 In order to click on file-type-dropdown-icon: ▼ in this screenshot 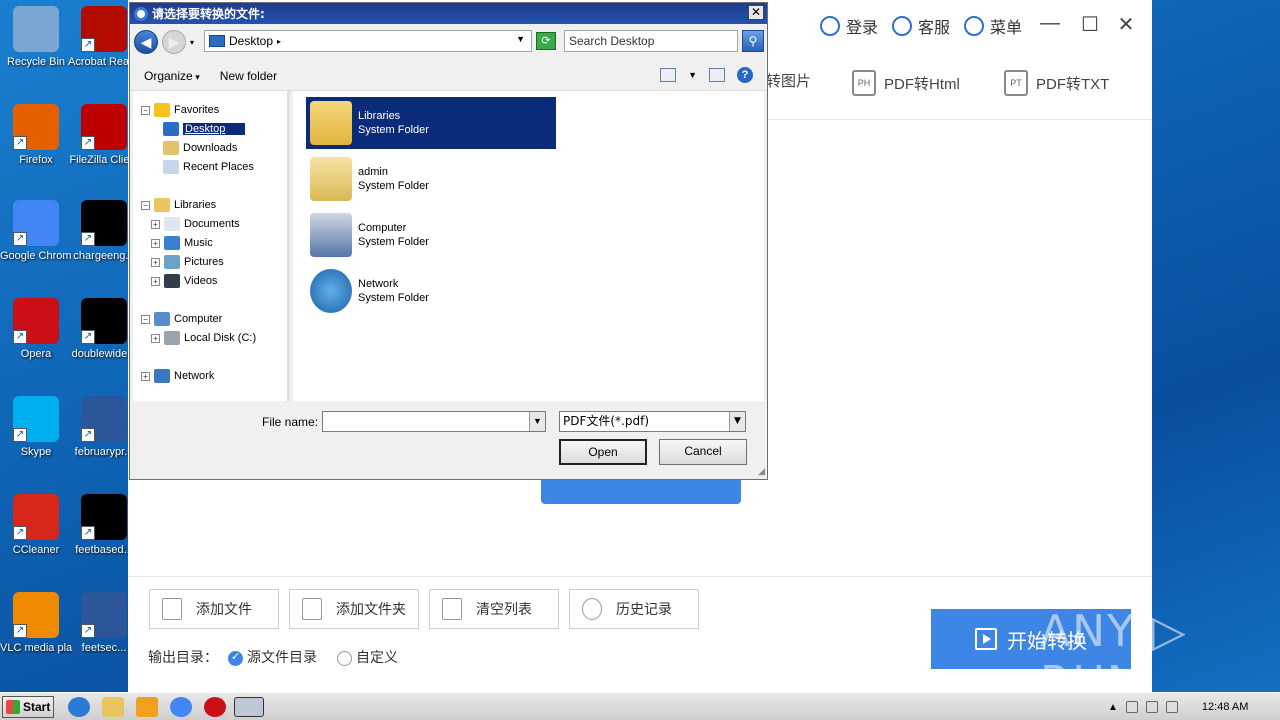, I will do `click(737, 421)`.